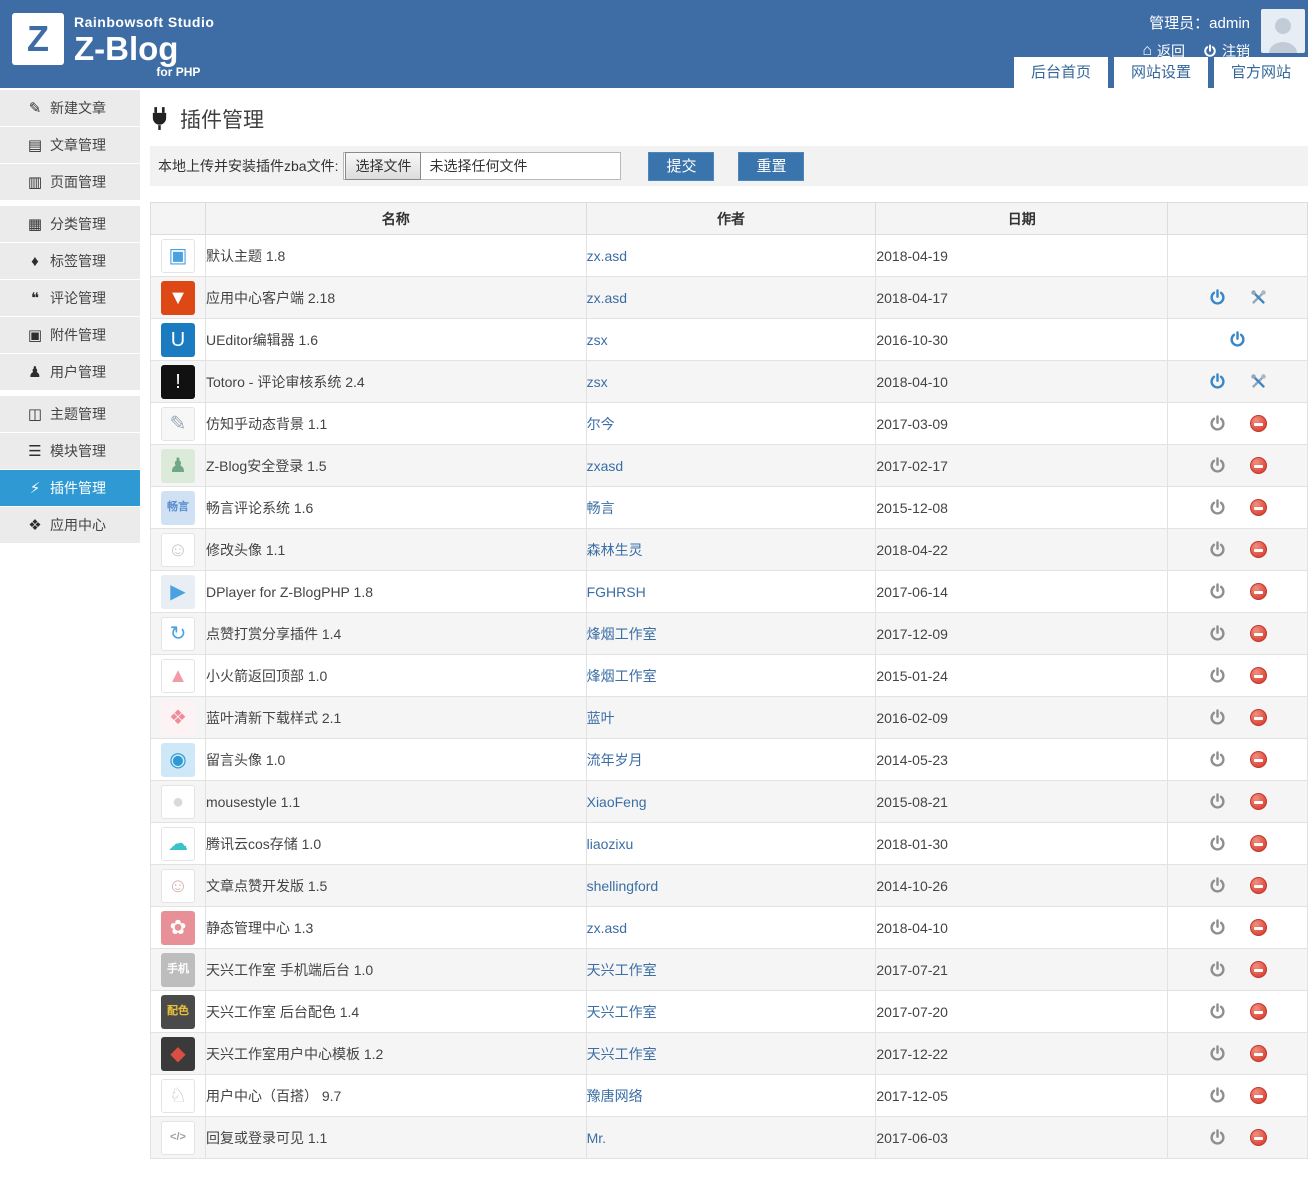  Describe the element at coordinates (70, 525) in the screenshot. I see `sidebar-item-appcenter: ❖ 应用中心` at that location.